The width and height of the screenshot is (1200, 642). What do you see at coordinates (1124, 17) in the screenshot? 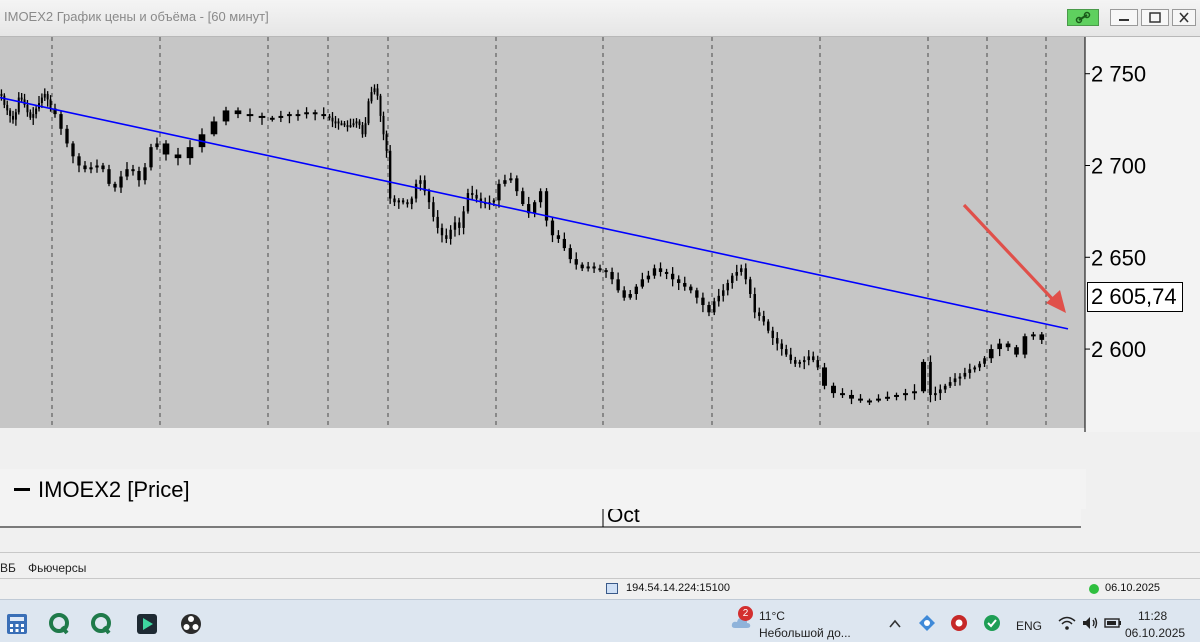
I see `minimize-button` at bounding box center [1124, 17].